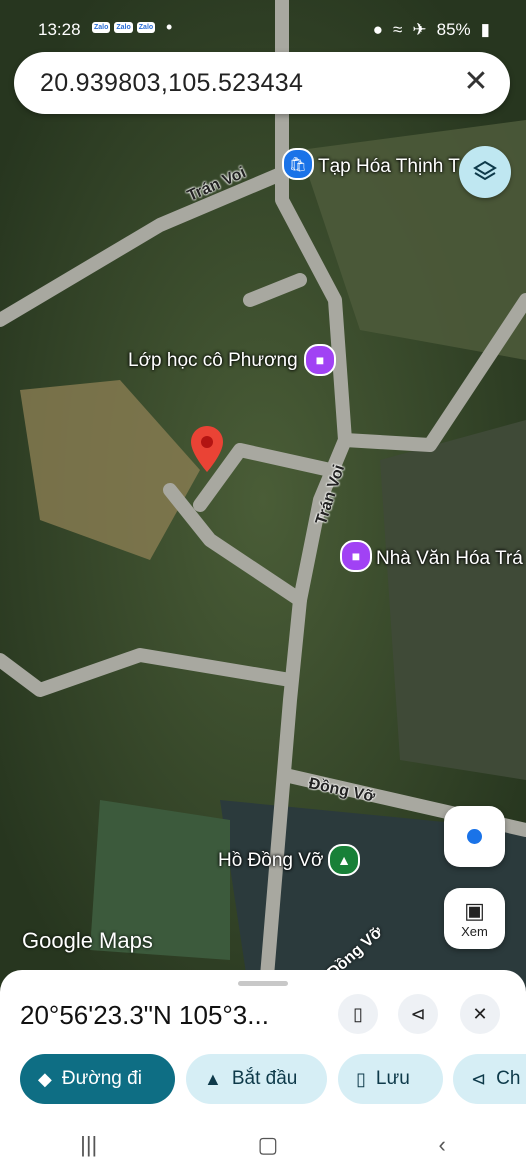 This screenshot has height=1170, width=526. Describe the element at coordinates (207, 449) in the screenshot. I see `location-pin-icon` at that location.